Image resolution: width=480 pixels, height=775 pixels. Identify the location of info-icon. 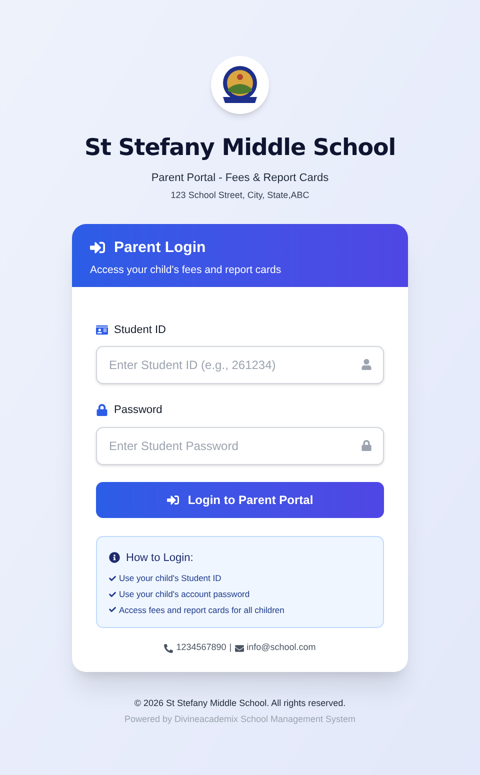
(114, 558).